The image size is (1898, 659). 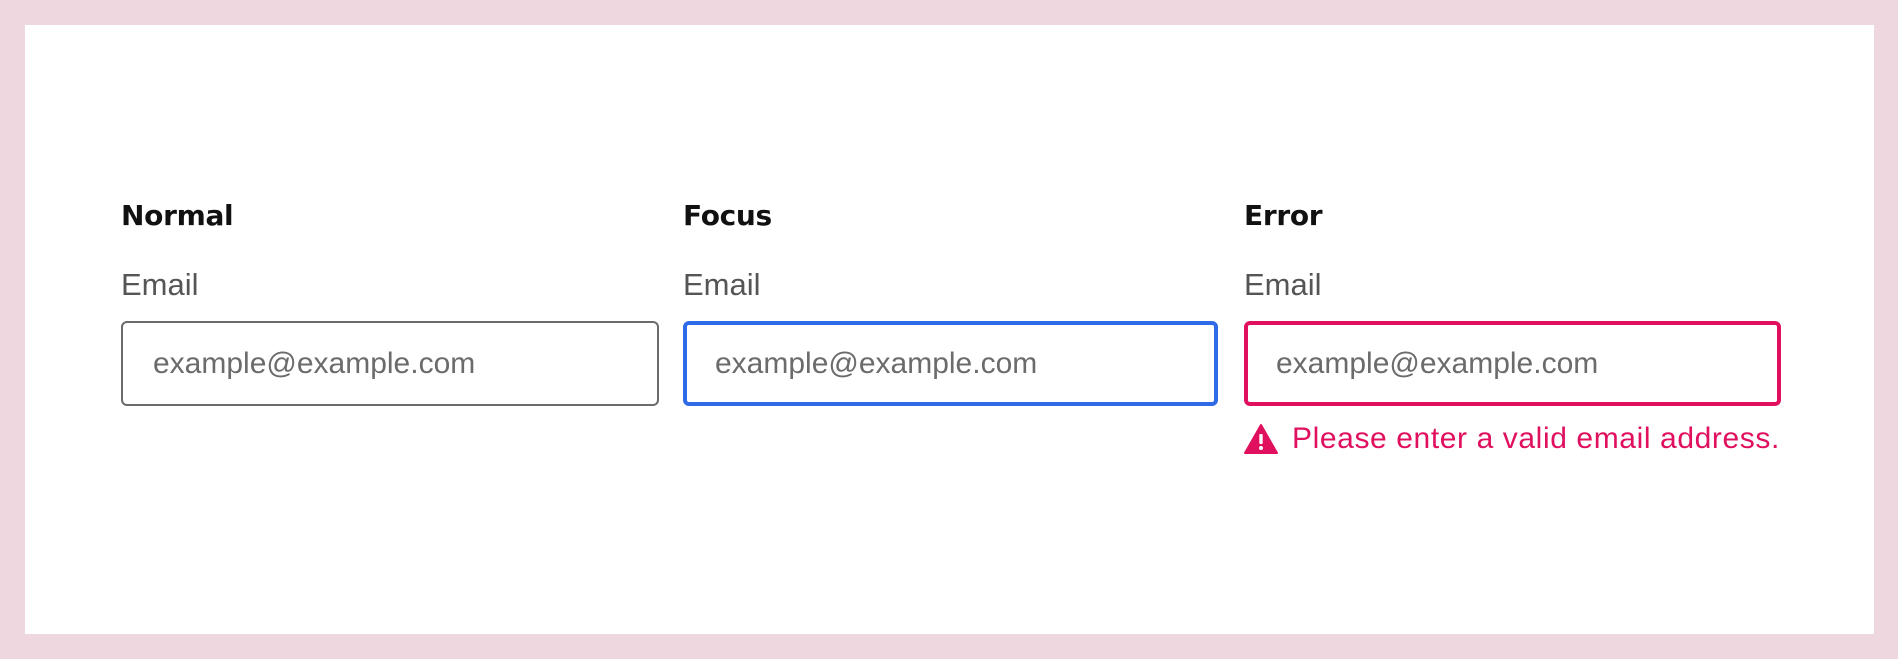 I want to click on error-state-title: Error, so click(x=1283, y=215).